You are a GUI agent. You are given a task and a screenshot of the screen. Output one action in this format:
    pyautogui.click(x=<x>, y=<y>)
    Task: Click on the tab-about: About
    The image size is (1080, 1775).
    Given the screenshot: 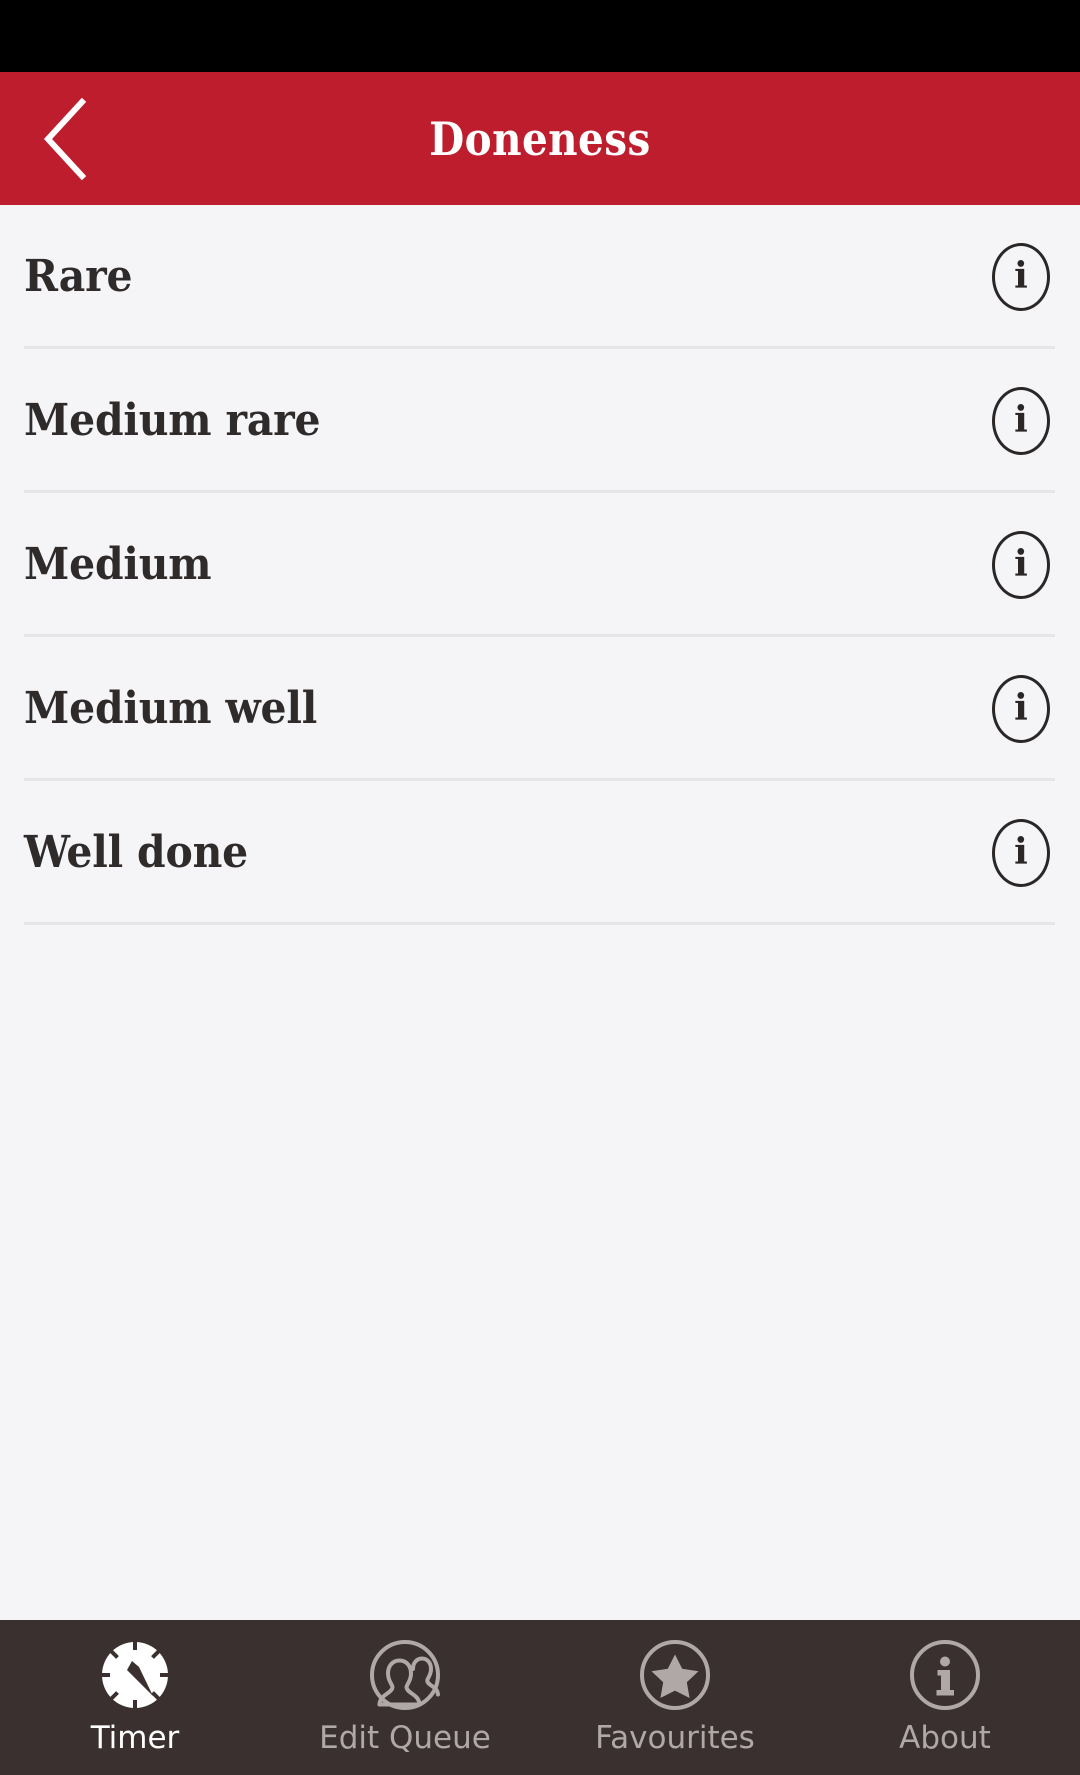 What is the action you would take?
    pyautogui.click(x=945, y=1697)
    